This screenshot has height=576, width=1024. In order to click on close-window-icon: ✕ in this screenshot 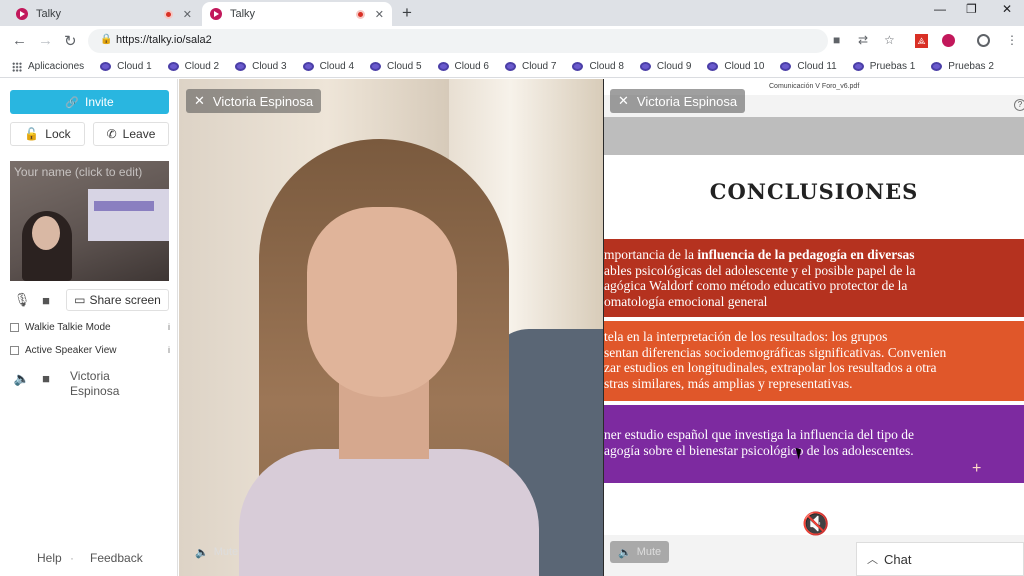, I will do `click(1007, 9)`.